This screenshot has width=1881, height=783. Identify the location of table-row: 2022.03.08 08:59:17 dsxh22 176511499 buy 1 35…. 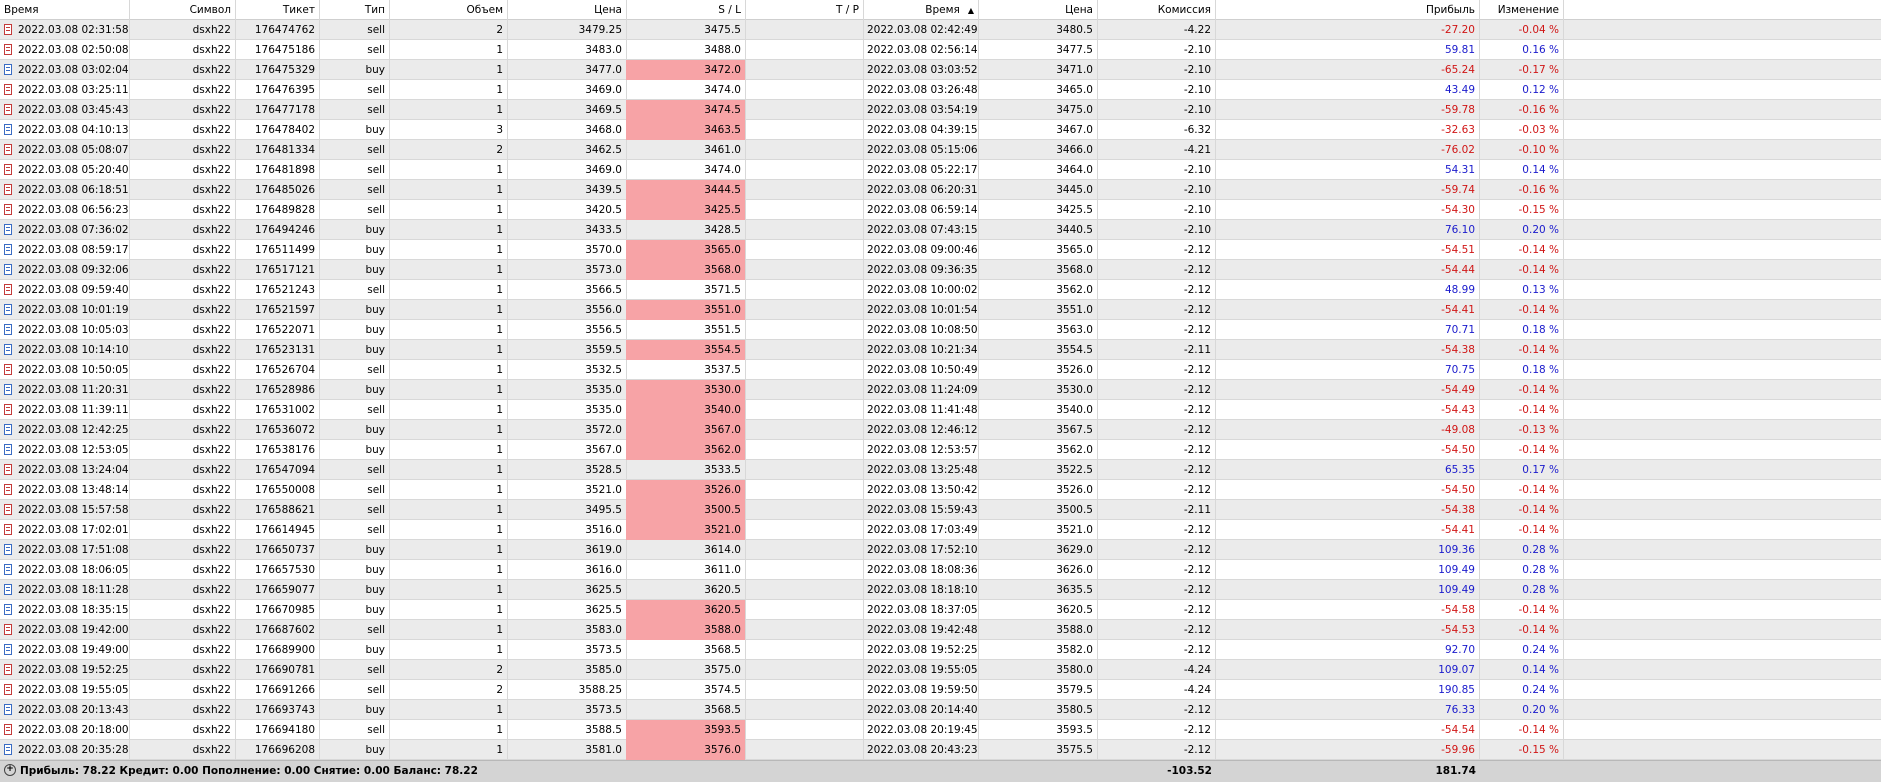
(940, 250).